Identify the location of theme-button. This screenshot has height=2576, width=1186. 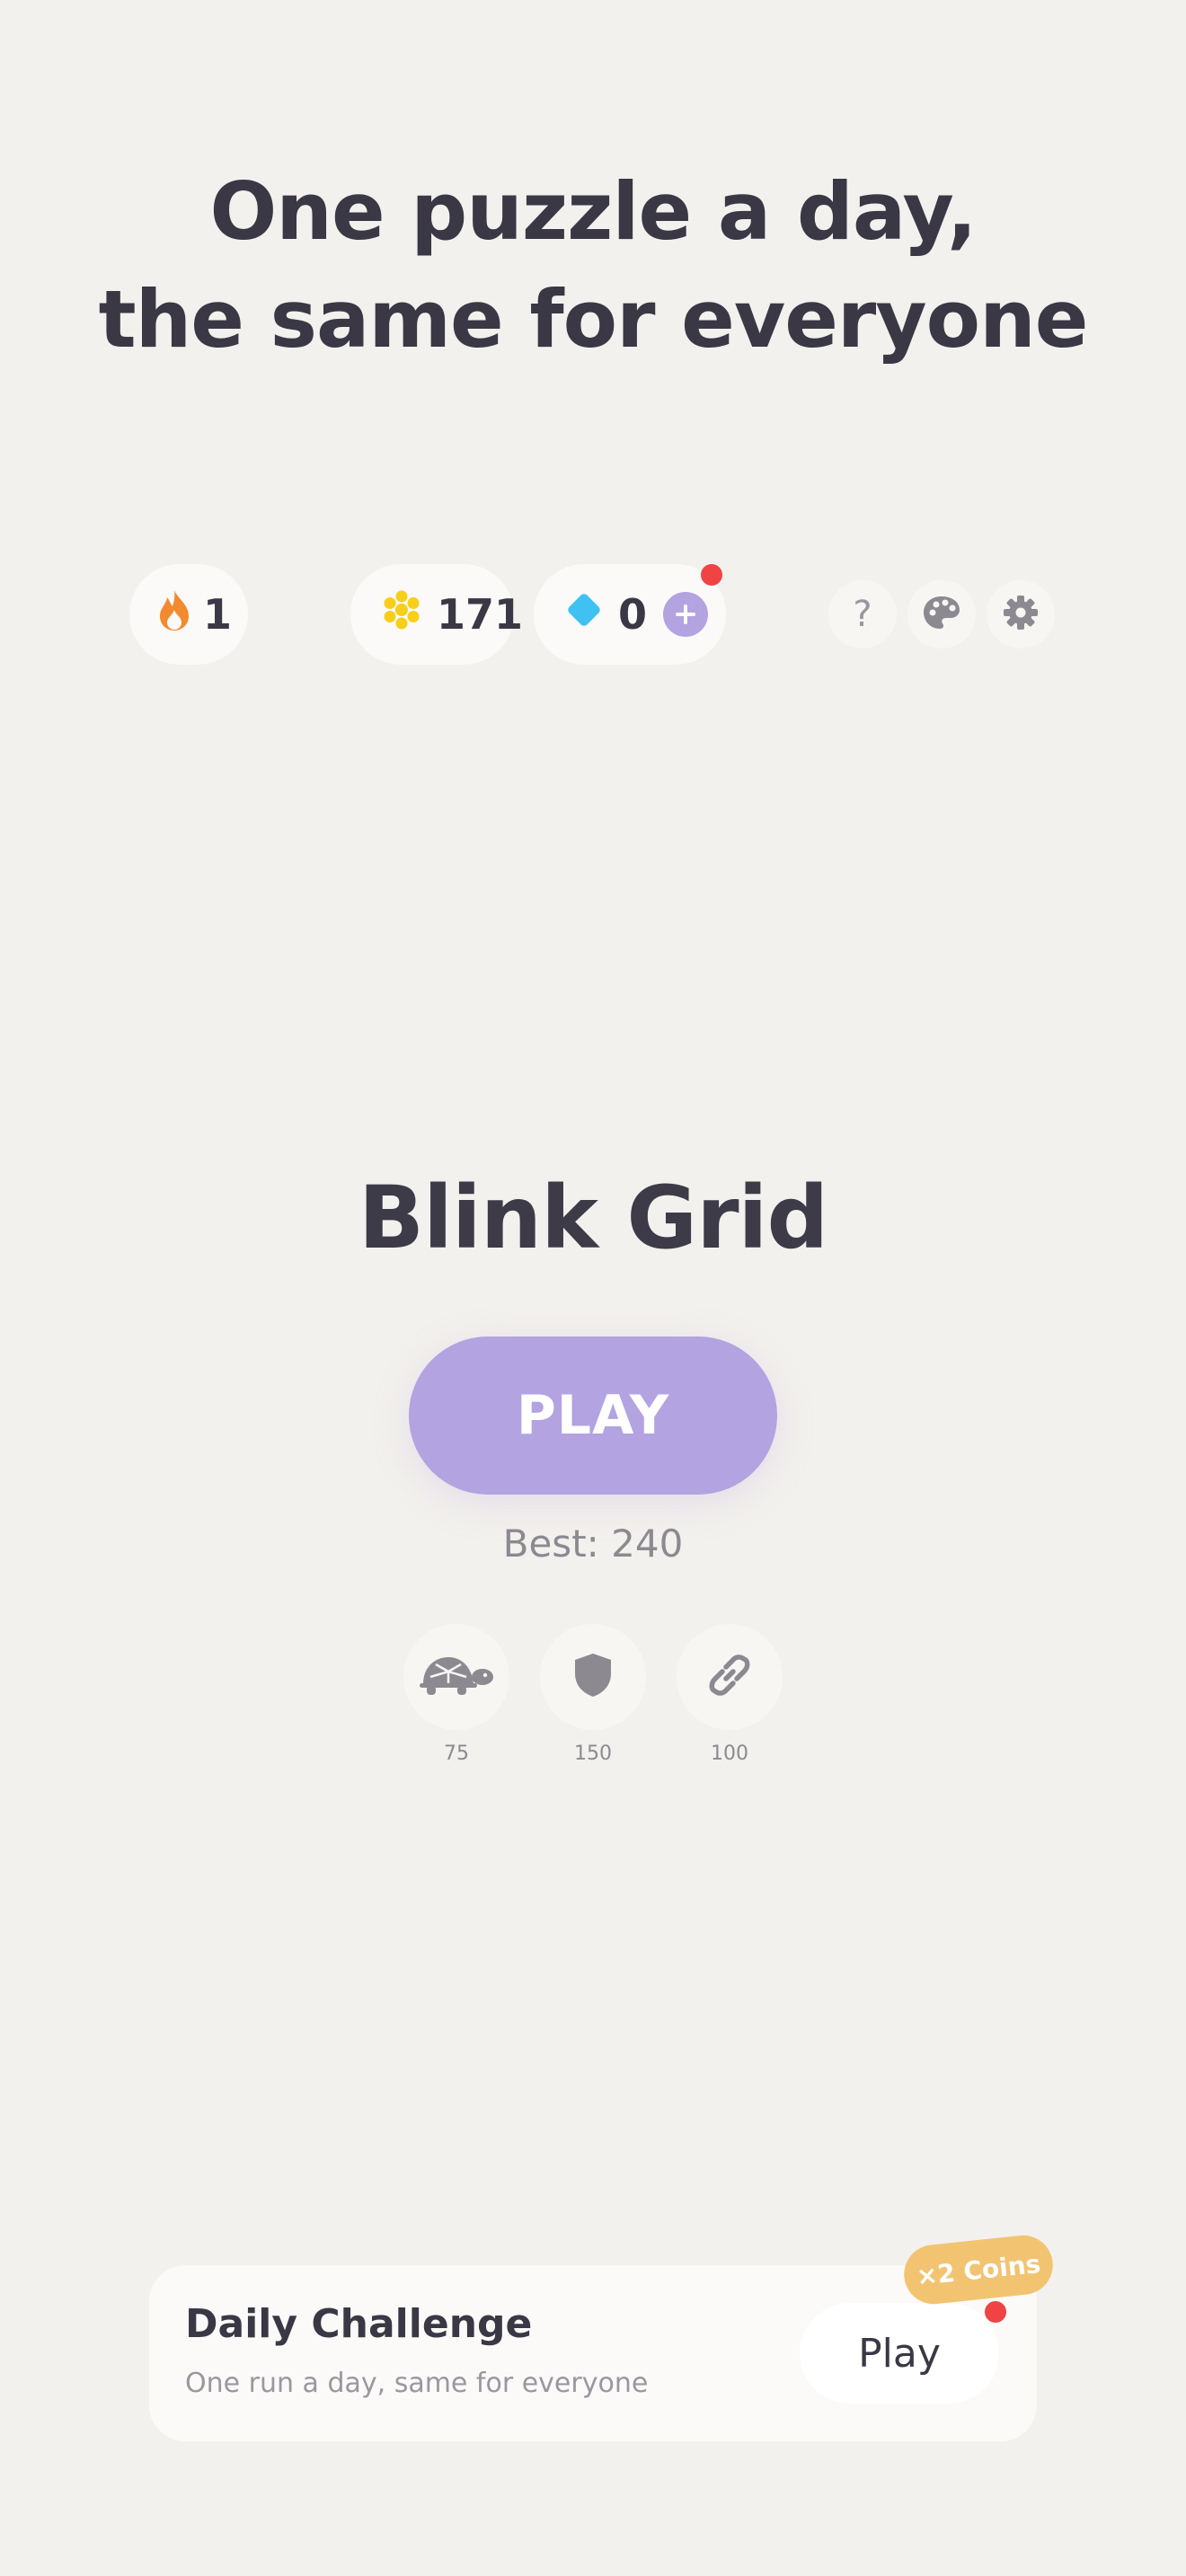
(942, 614).